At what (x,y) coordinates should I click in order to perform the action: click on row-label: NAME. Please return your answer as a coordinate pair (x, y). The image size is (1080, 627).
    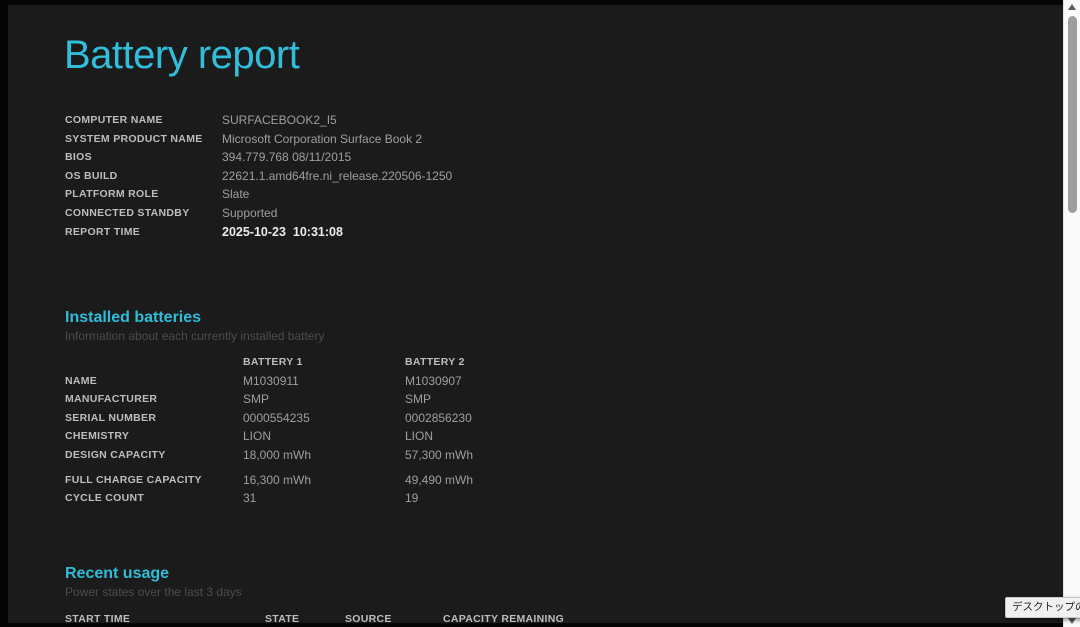
    Looking at the image, I should click on (81, 380).